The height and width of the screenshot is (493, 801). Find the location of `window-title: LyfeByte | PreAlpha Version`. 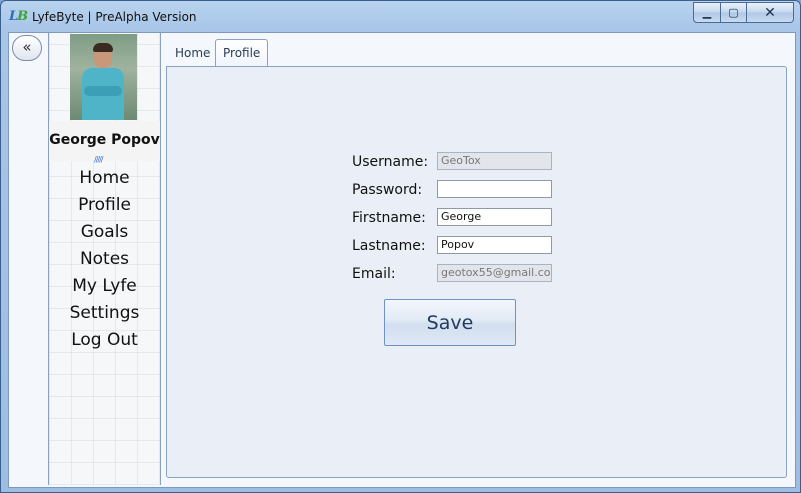

window-title: LyfeByte | PreAlpha Version is located at coordinates (114, 17).